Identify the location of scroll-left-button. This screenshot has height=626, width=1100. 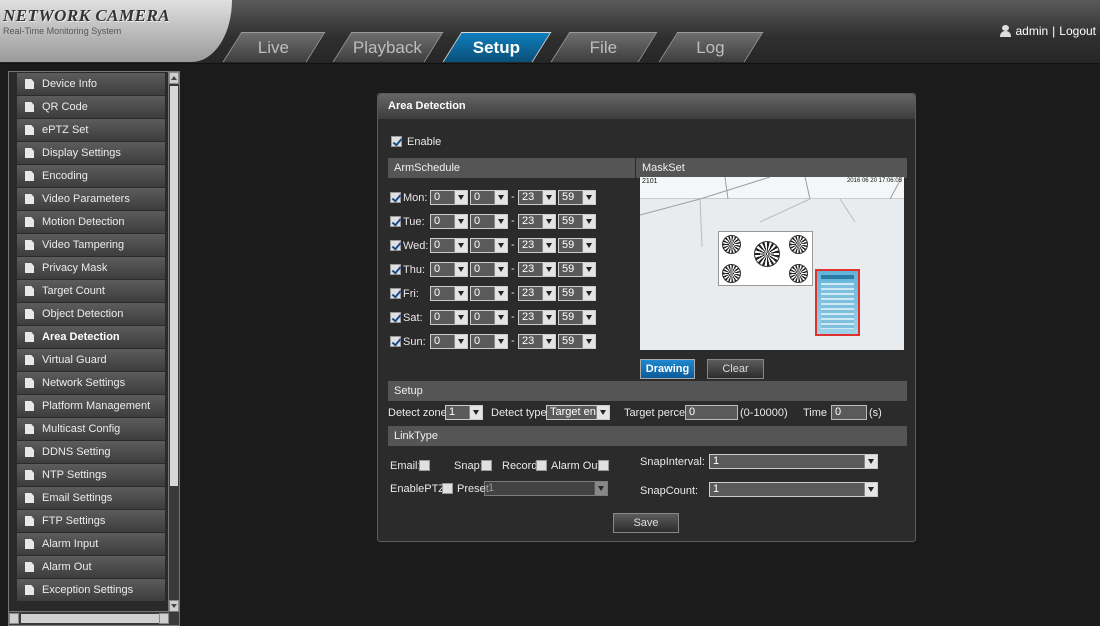
(14, 618).